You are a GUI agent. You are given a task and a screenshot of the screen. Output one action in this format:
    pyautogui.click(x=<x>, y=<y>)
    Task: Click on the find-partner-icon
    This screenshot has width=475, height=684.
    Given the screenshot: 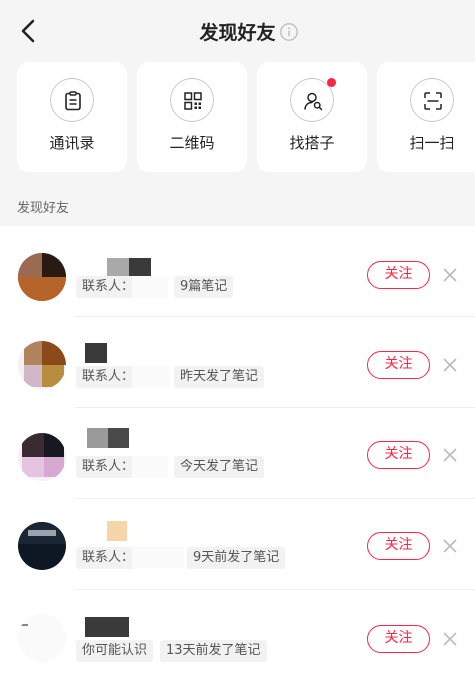 What is the action you would take?
    pyautogui.click(x=313, y=101)
    